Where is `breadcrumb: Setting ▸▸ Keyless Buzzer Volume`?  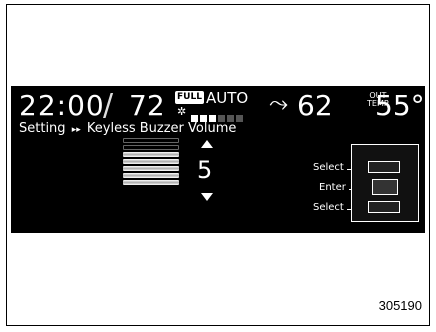 breadcrumb: Setting ▸▸ Keyless Buzzer Volume is located at coordinates (127, 128).